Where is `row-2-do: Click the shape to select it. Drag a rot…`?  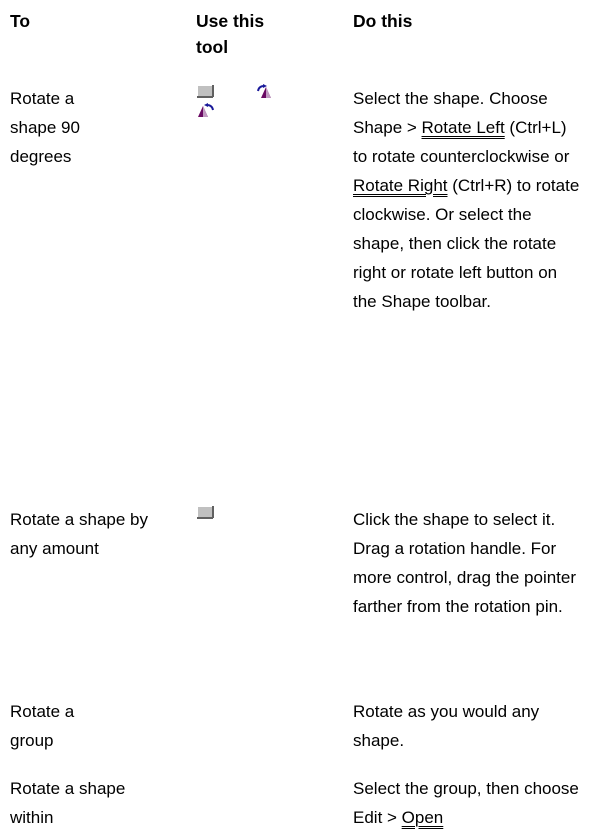 row-2-do: Click the shape to select it. Drag a rot… is located at coordinates (465, 563).